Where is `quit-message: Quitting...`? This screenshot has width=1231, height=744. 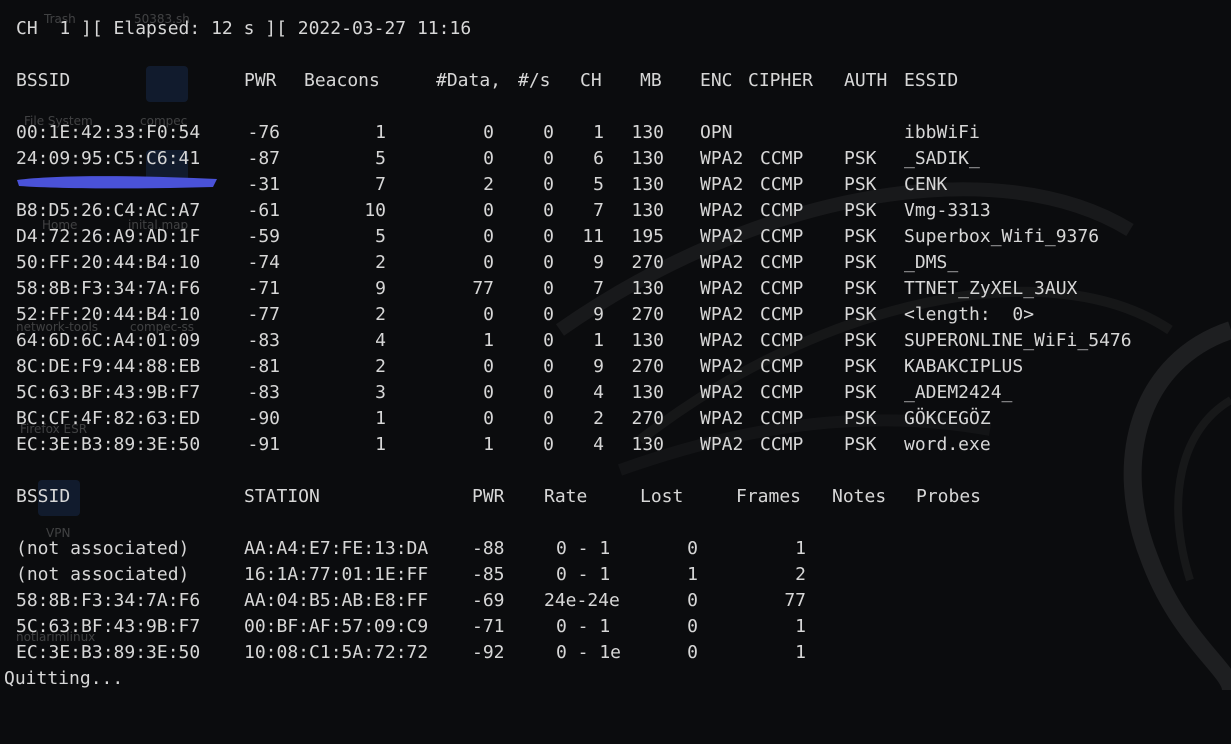
quit-message: Quitting... is located at coordinates (64, 678).